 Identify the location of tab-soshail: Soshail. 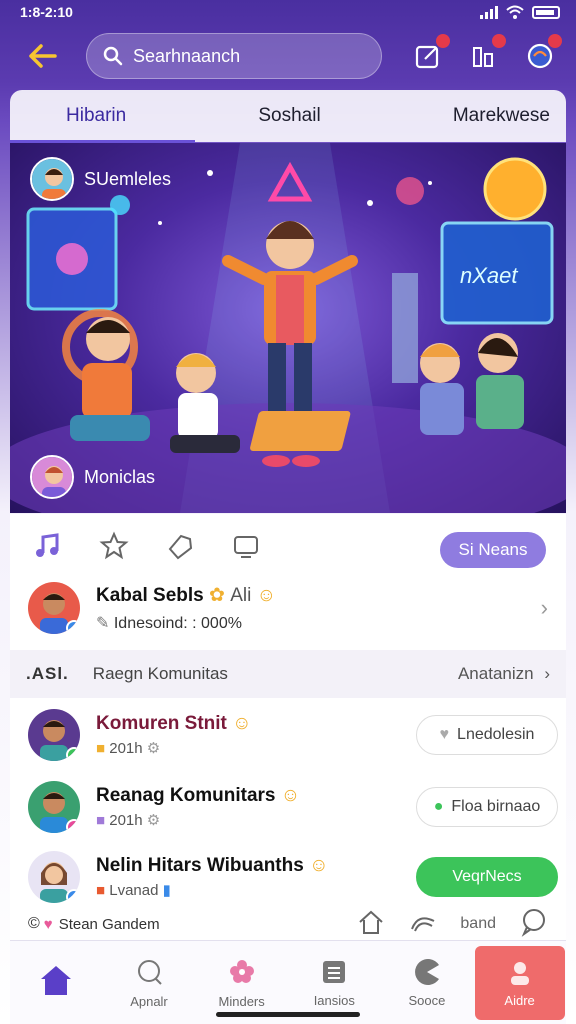
(289, 116).